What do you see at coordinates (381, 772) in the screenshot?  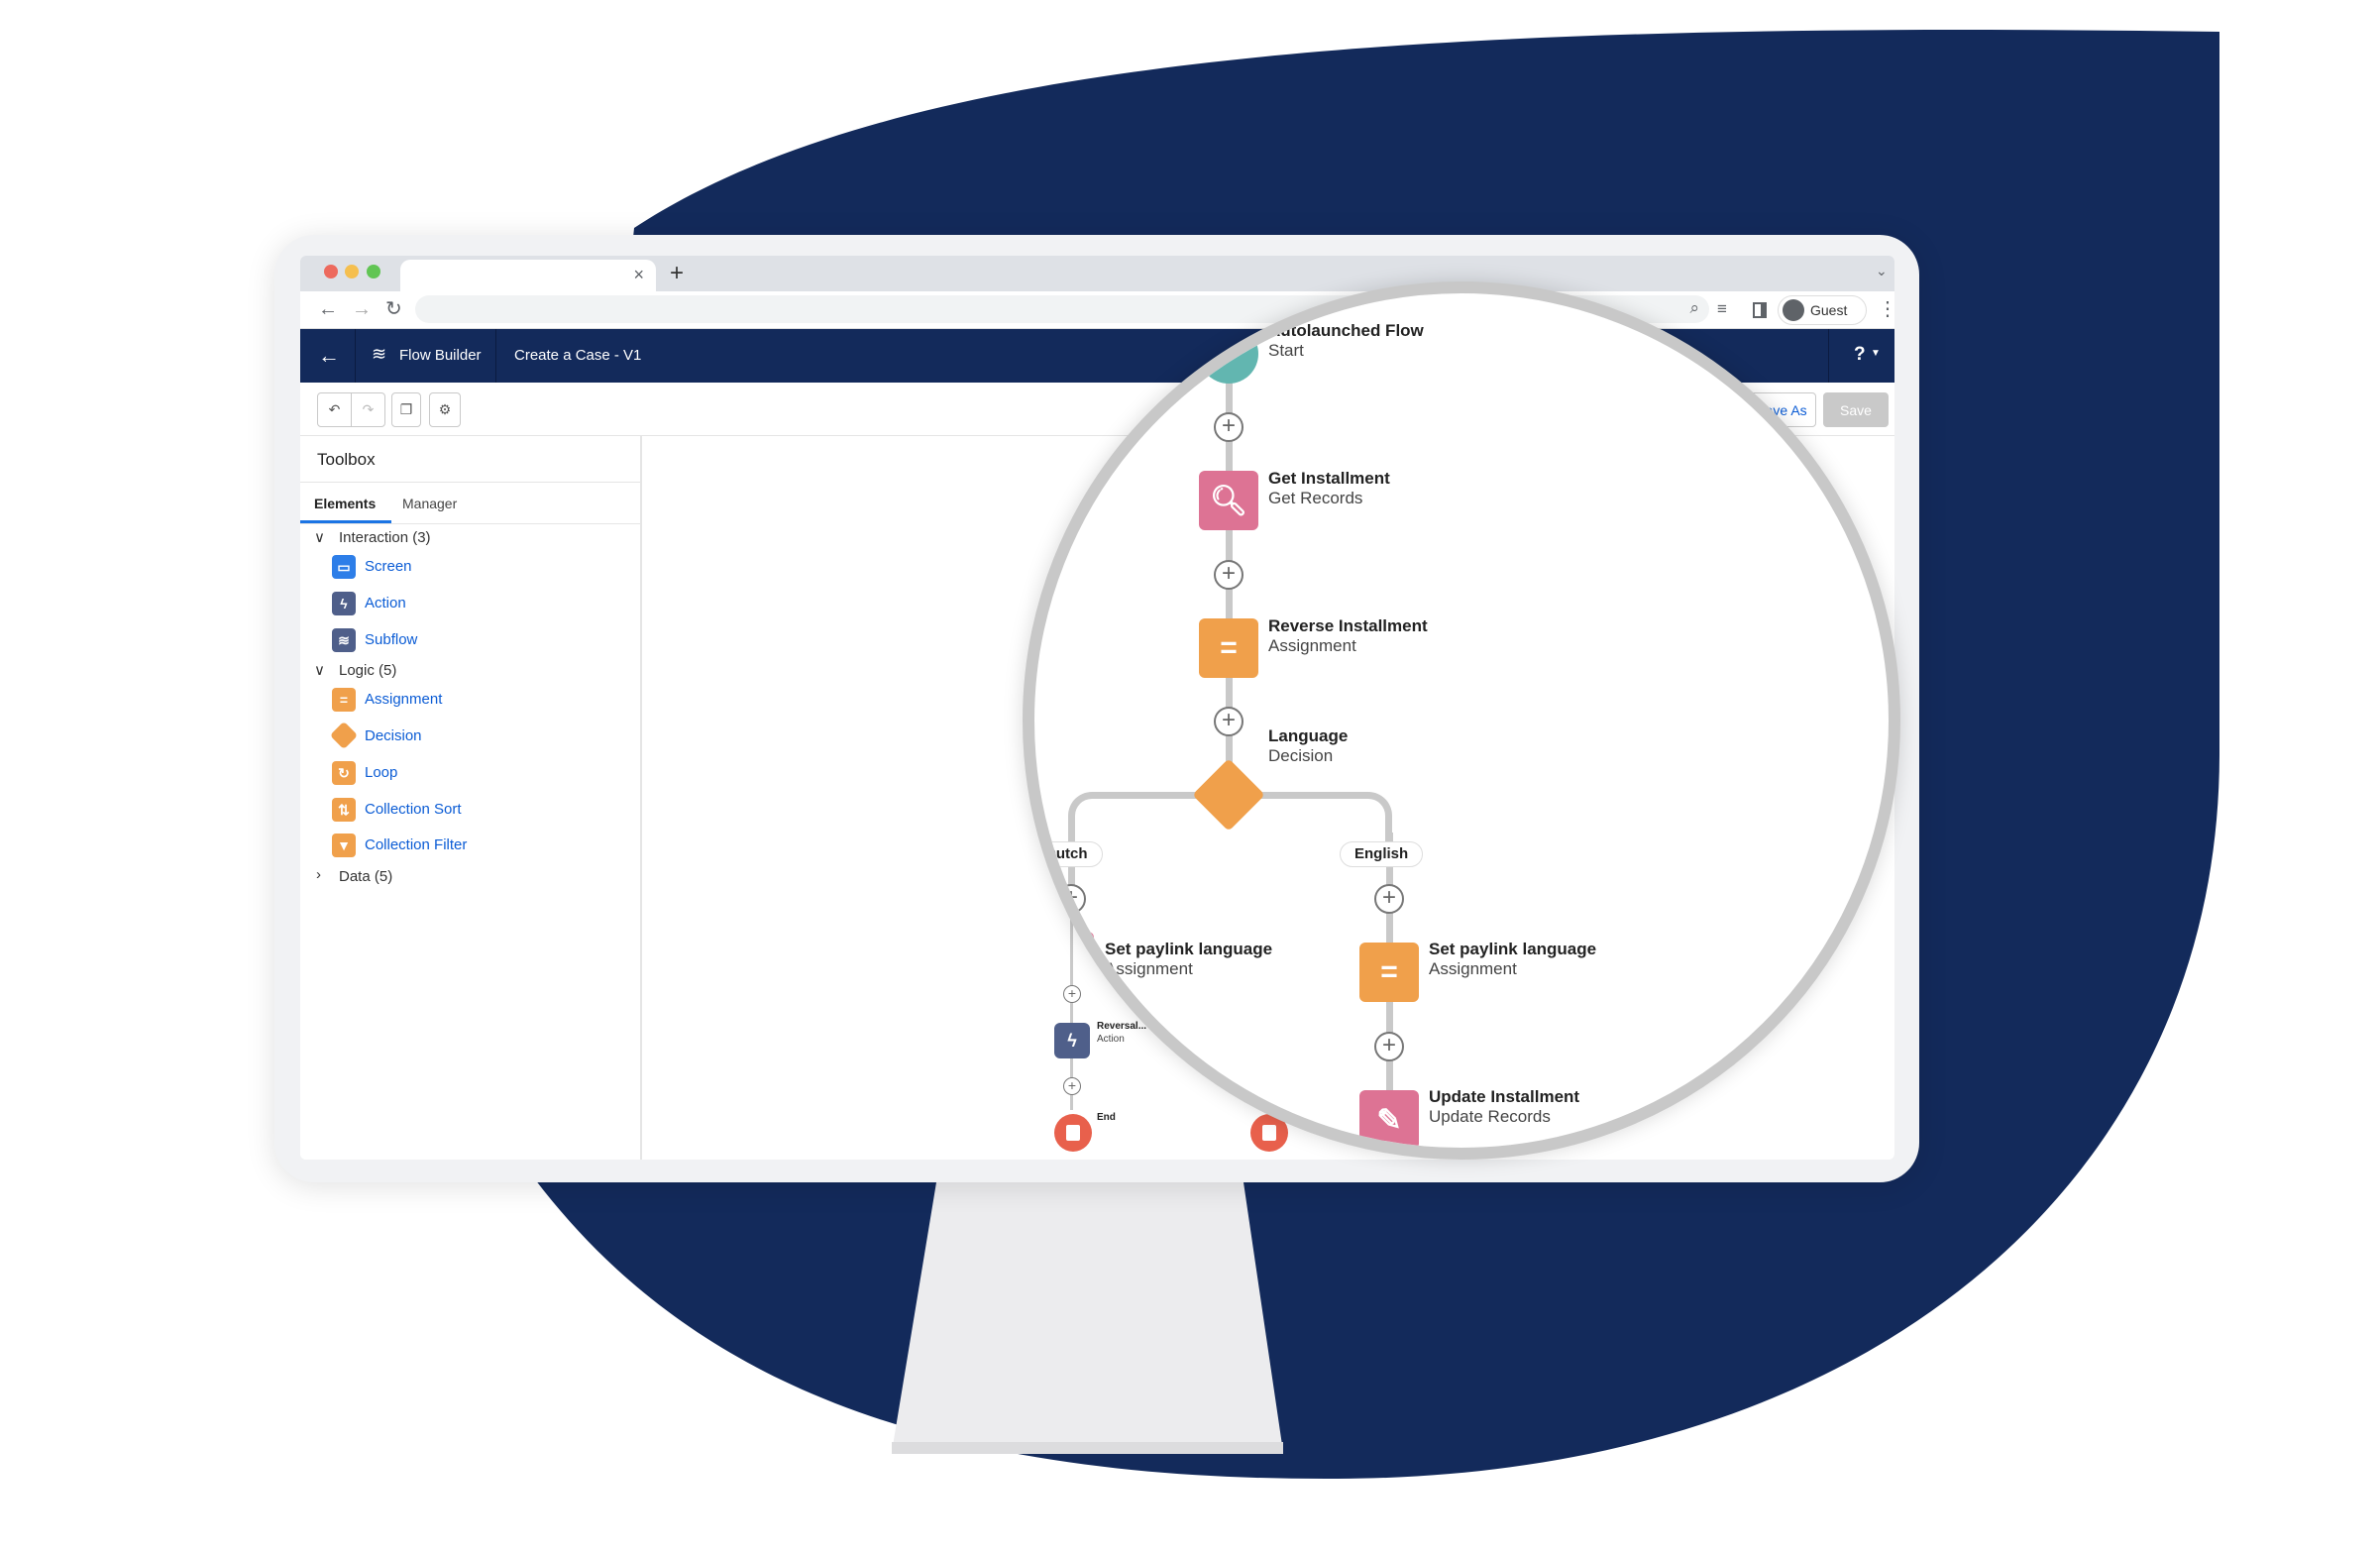 I see `toolbox-item-loop: Loop` at bounding box center [381, 772].